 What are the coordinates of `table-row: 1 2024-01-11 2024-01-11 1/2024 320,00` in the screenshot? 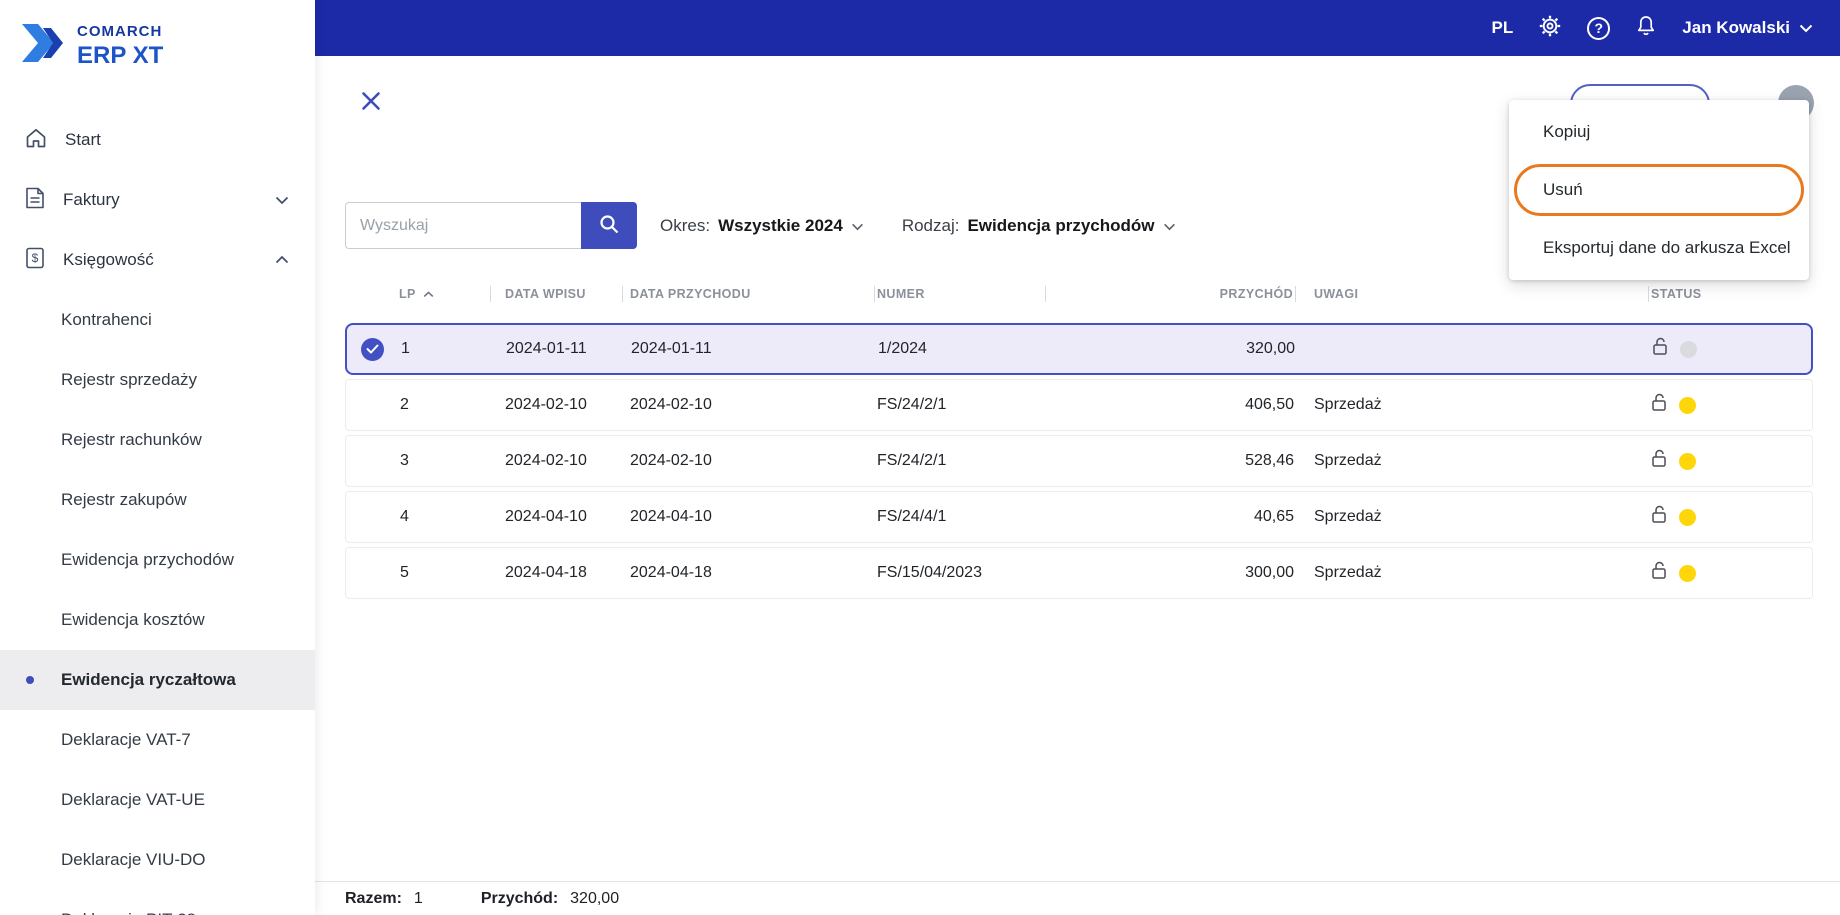 It's located at (1079, 349).